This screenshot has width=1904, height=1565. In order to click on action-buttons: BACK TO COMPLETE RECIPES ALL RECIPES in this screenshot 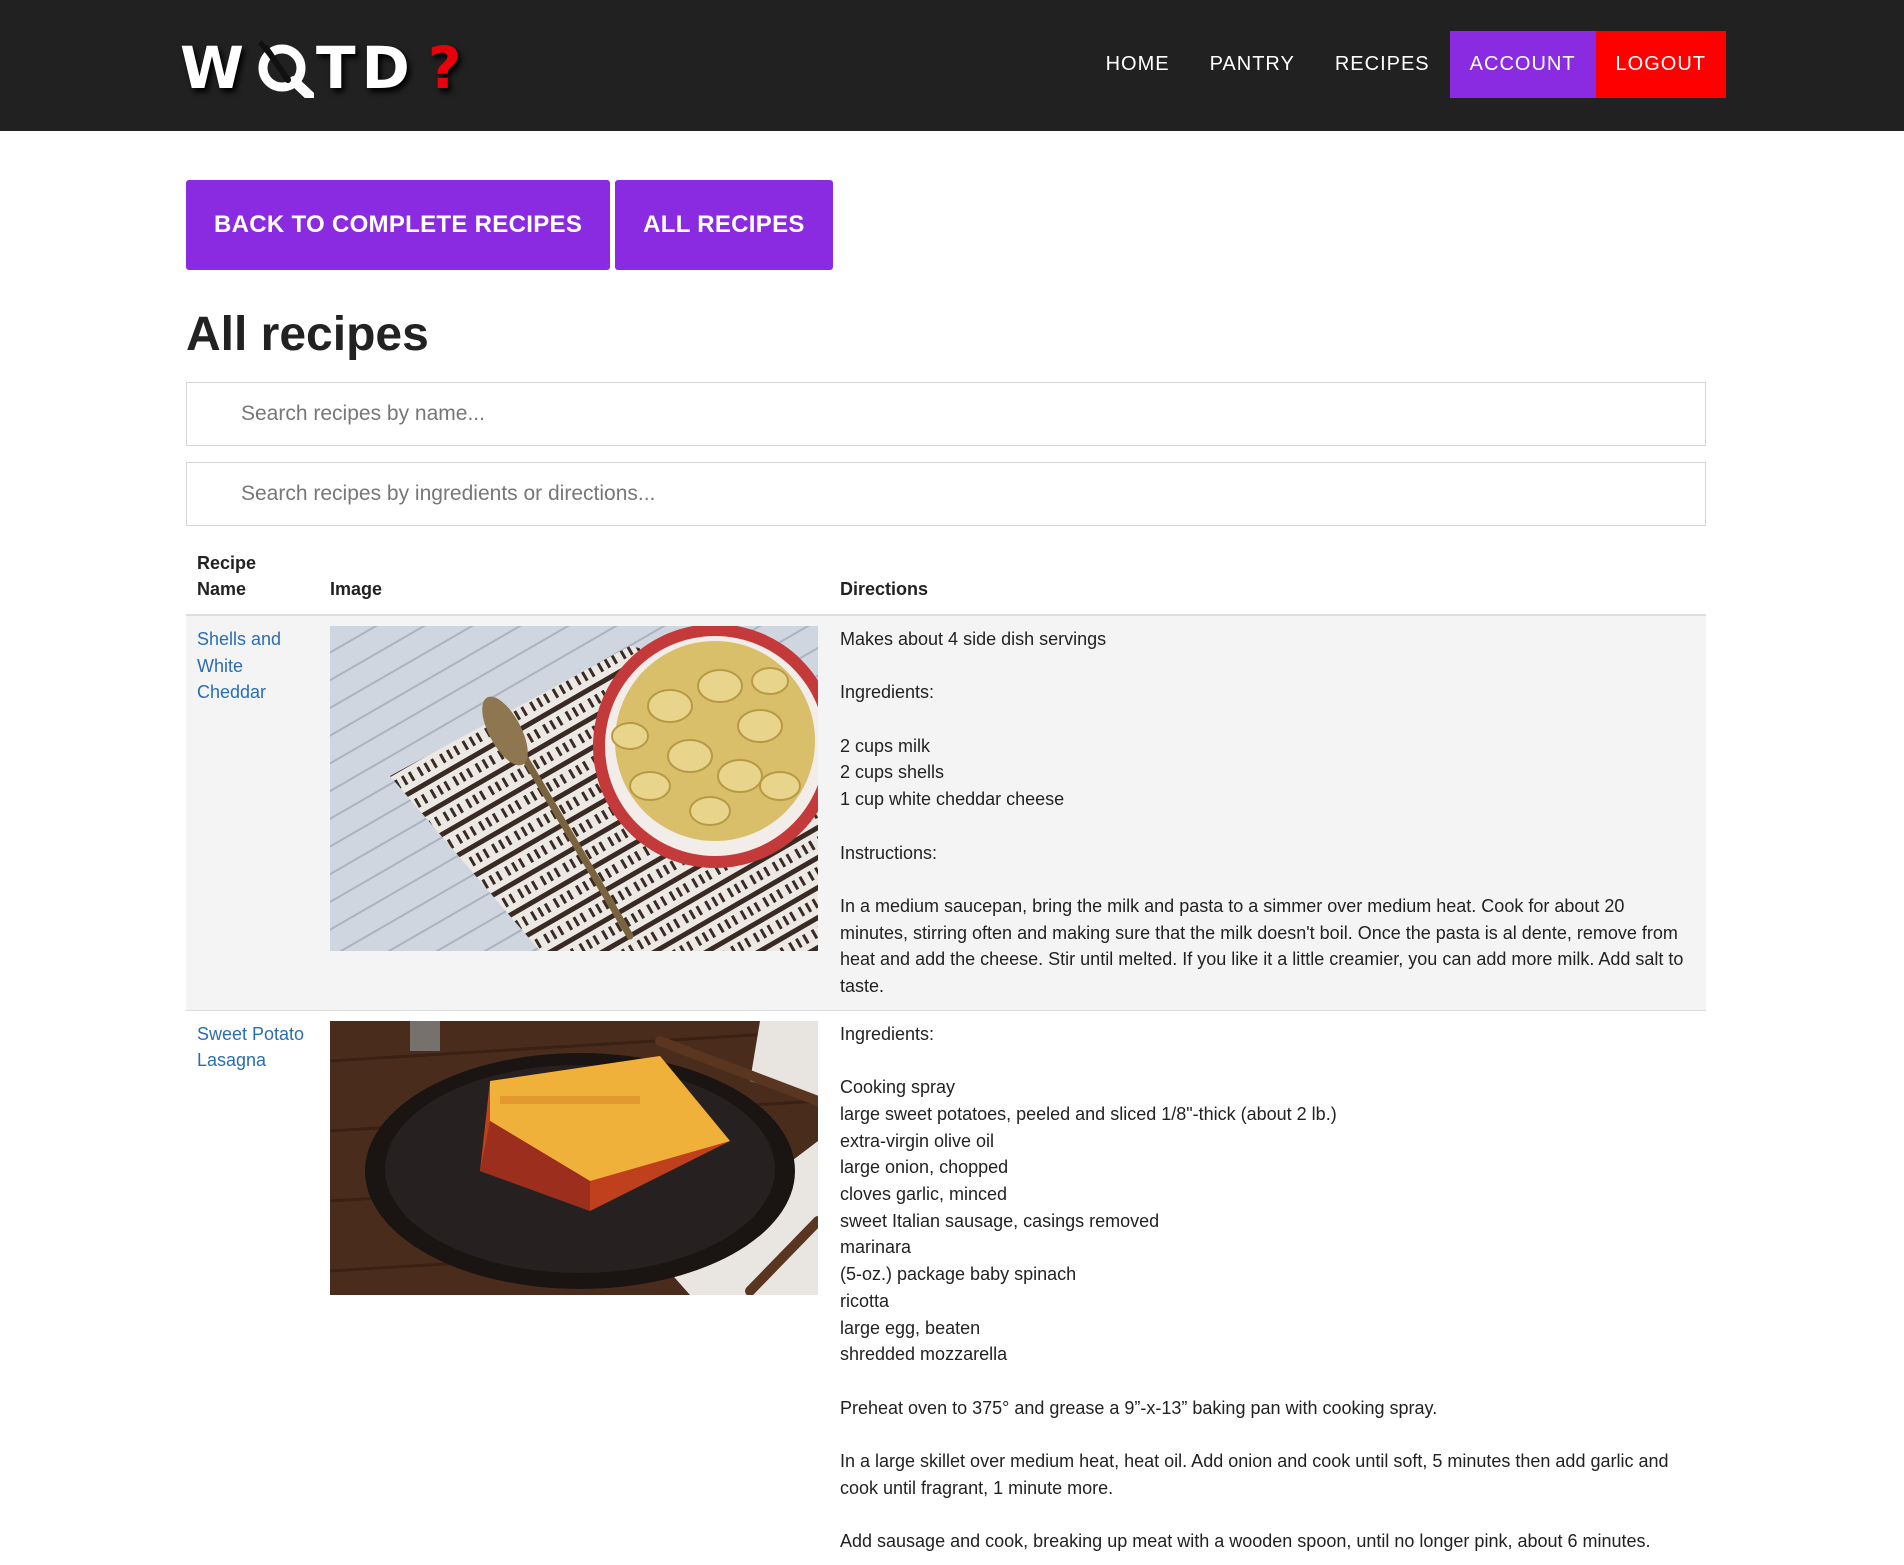, I will do `click(946, 225)`.